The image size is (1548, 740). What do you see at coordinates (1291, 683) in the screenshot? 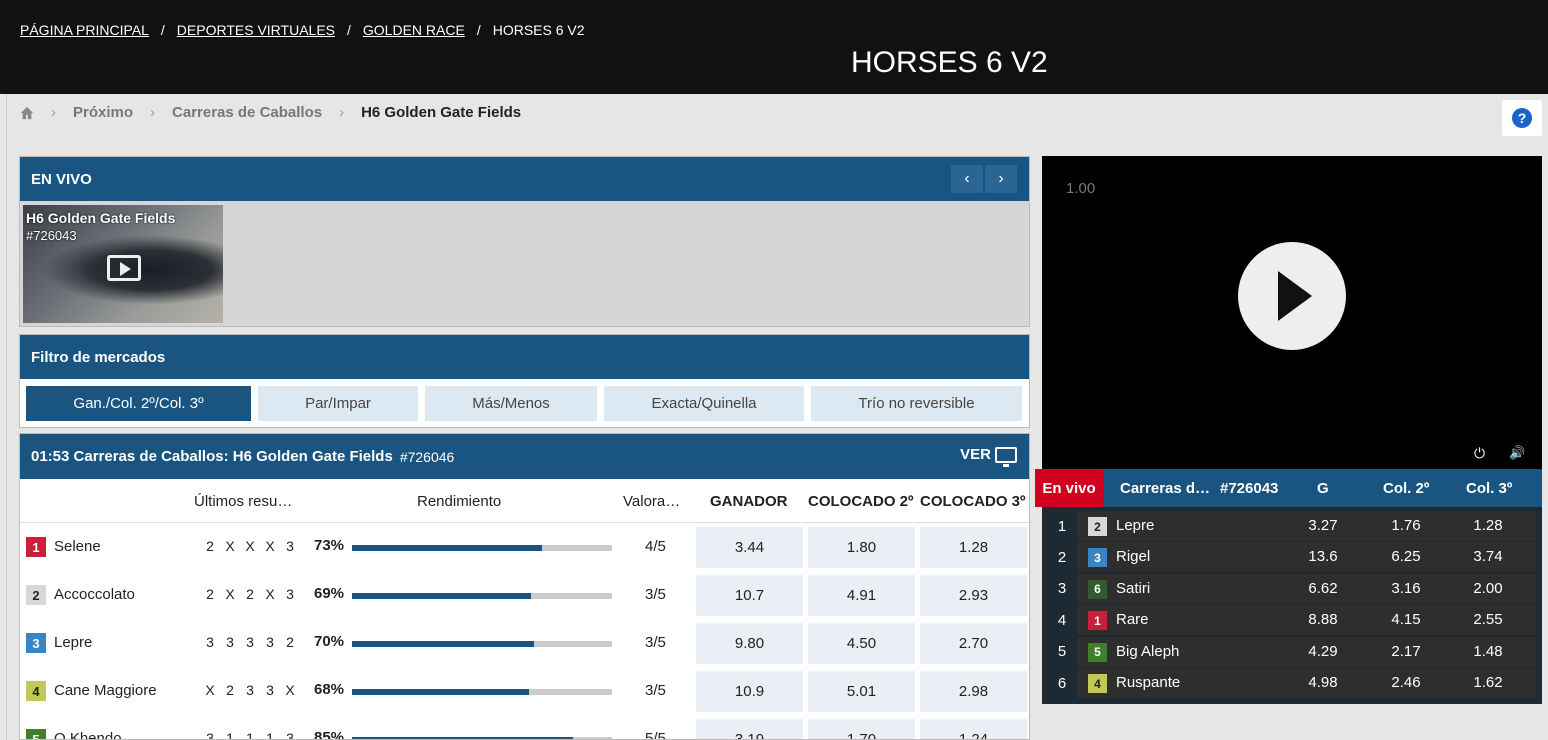
I see `live-result-row: 6 4 Ruspante 4.98 2.46 1.62` at bounding box center [1291, 683].